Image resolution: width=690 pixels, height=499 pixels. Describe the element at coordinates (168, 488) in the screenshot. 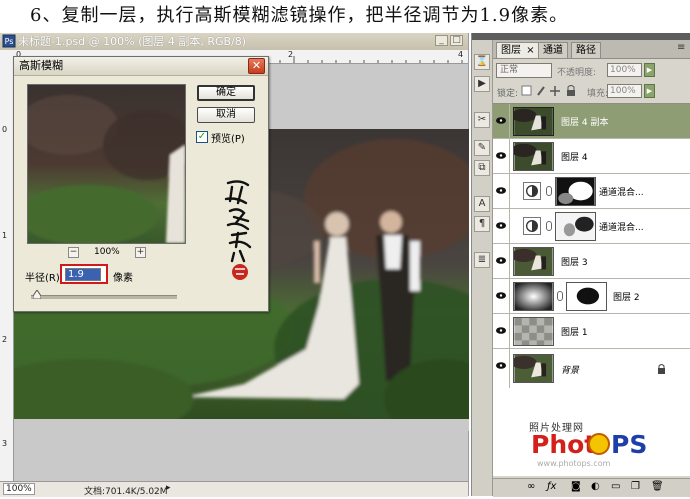

I see `status-menu-arrow-icon: ▸` at that location.